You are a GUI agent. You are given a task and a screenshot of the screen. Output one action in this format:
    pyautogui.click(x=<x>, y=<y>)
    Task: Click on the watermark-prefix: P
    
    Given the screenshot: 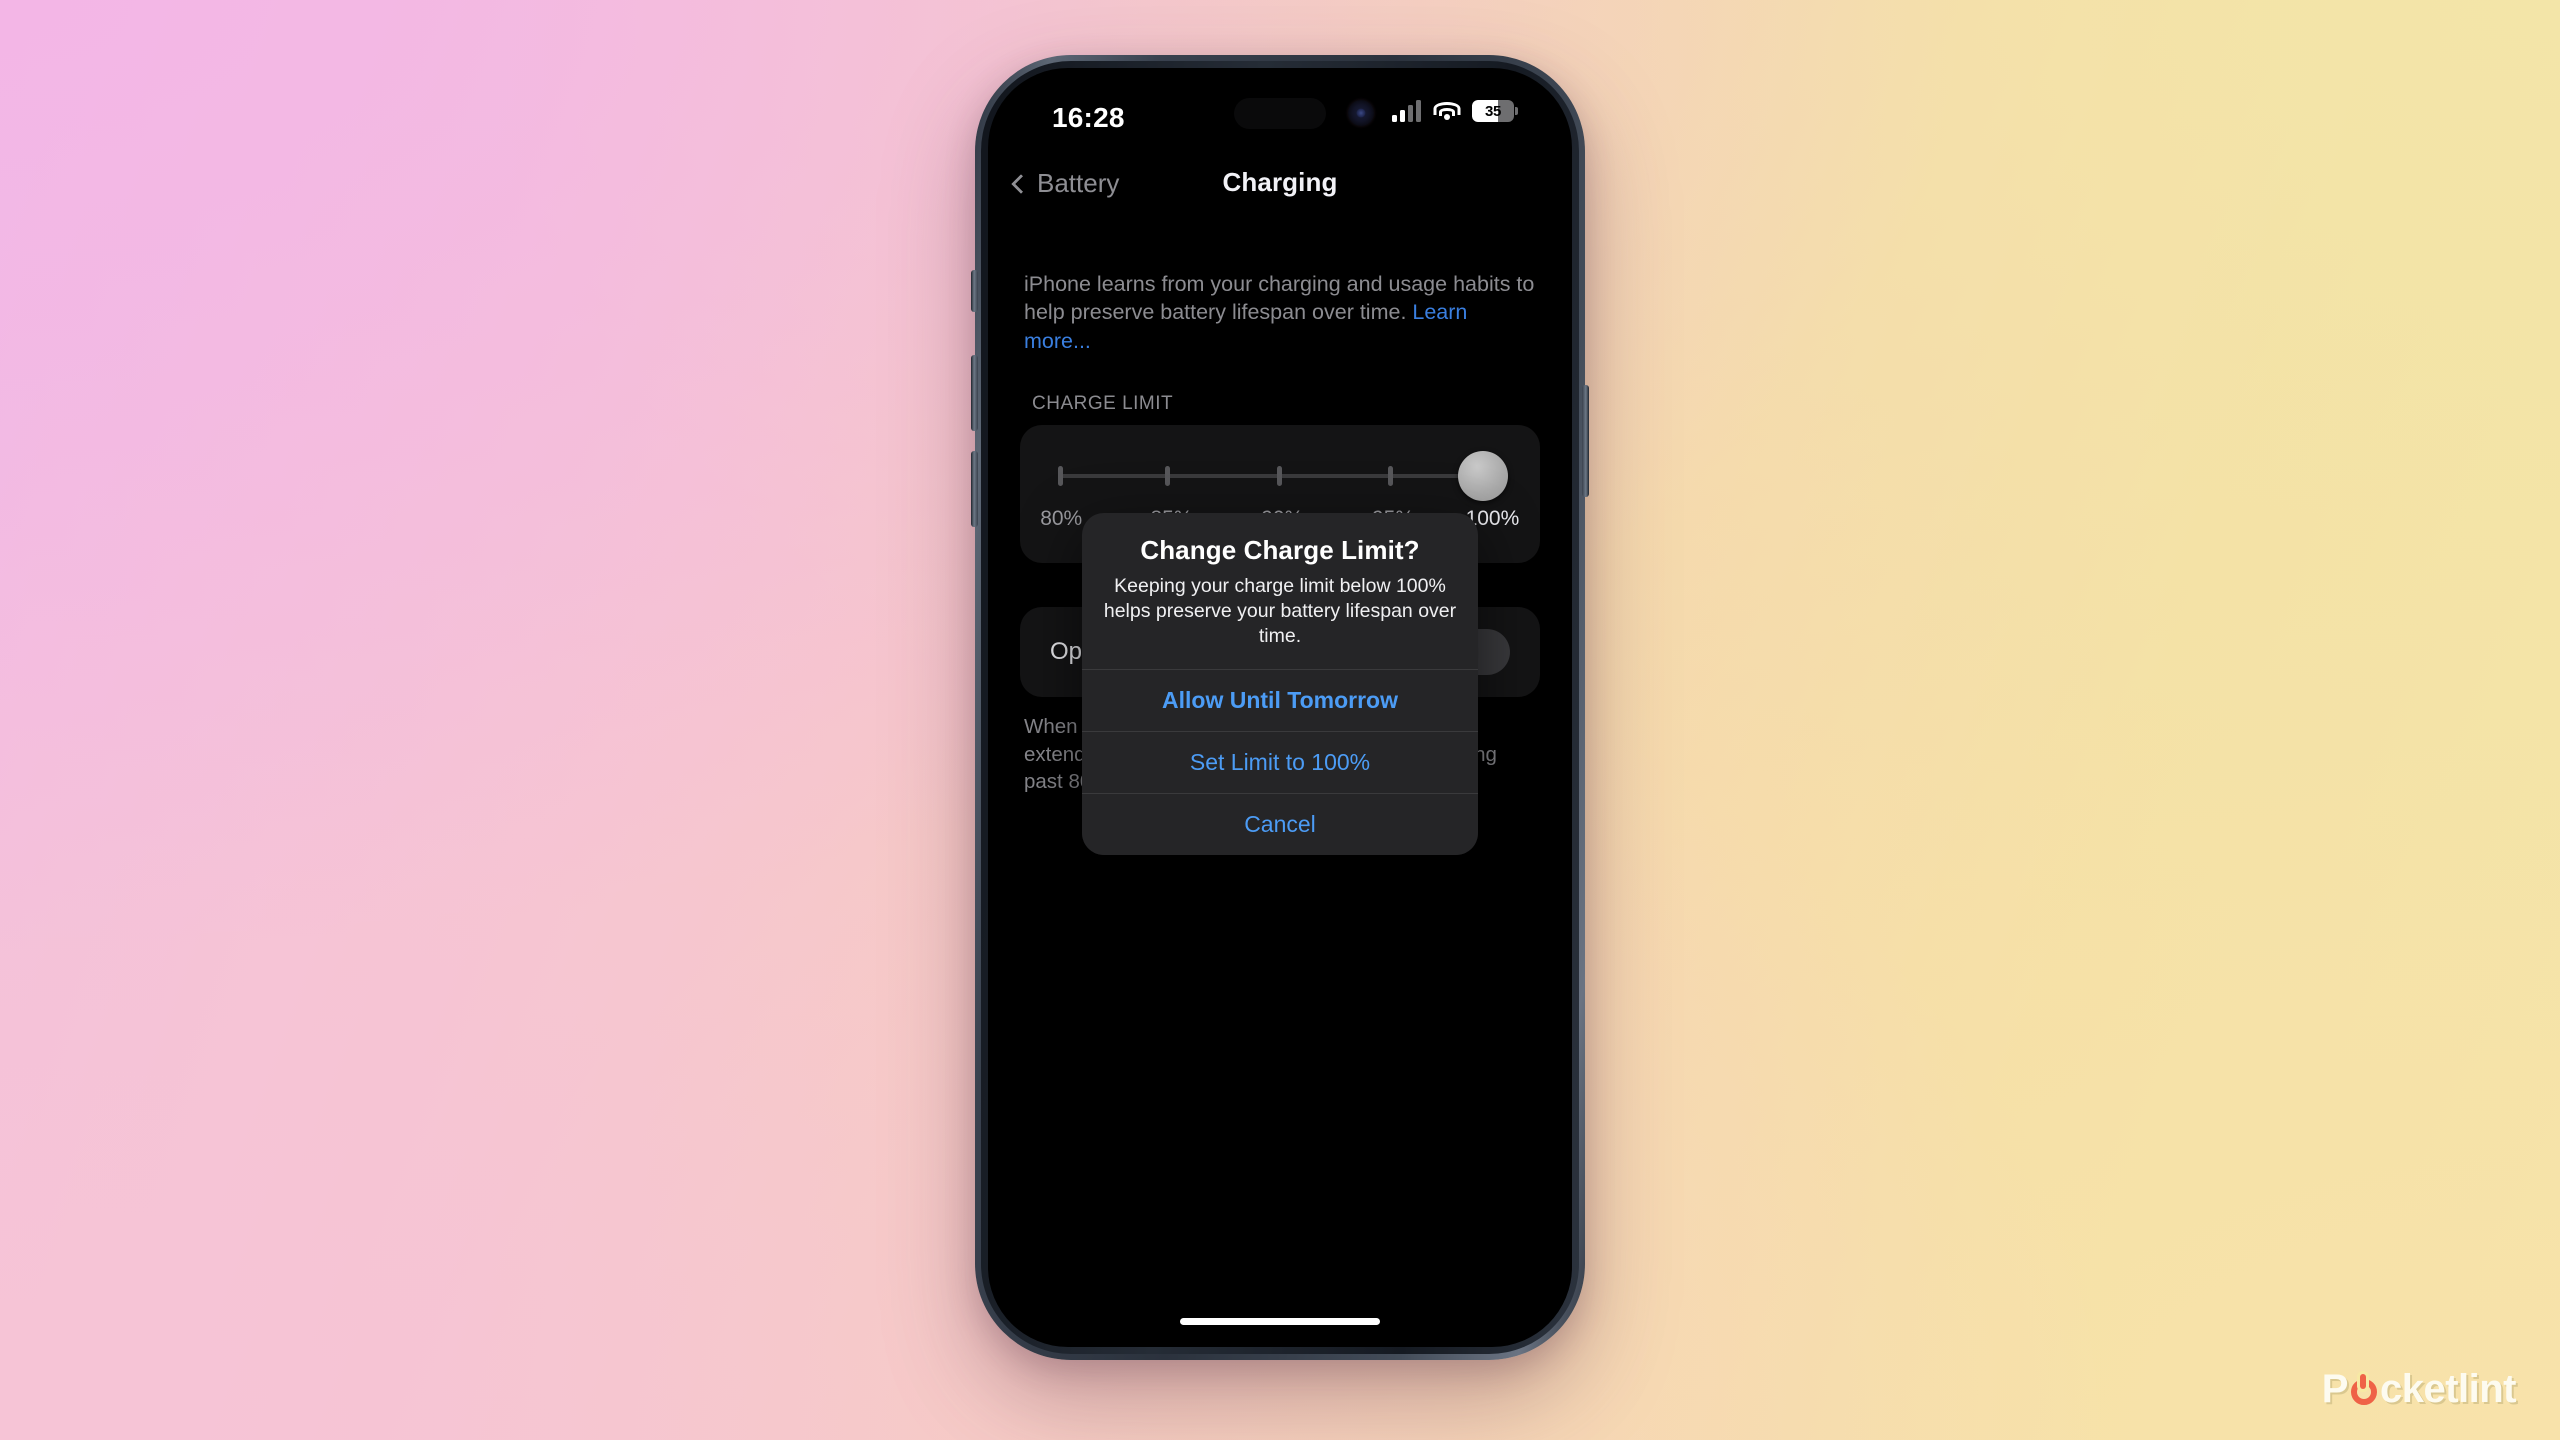 What is the action you would take?
    pyautogui.click(x=2335, y=1389)
    